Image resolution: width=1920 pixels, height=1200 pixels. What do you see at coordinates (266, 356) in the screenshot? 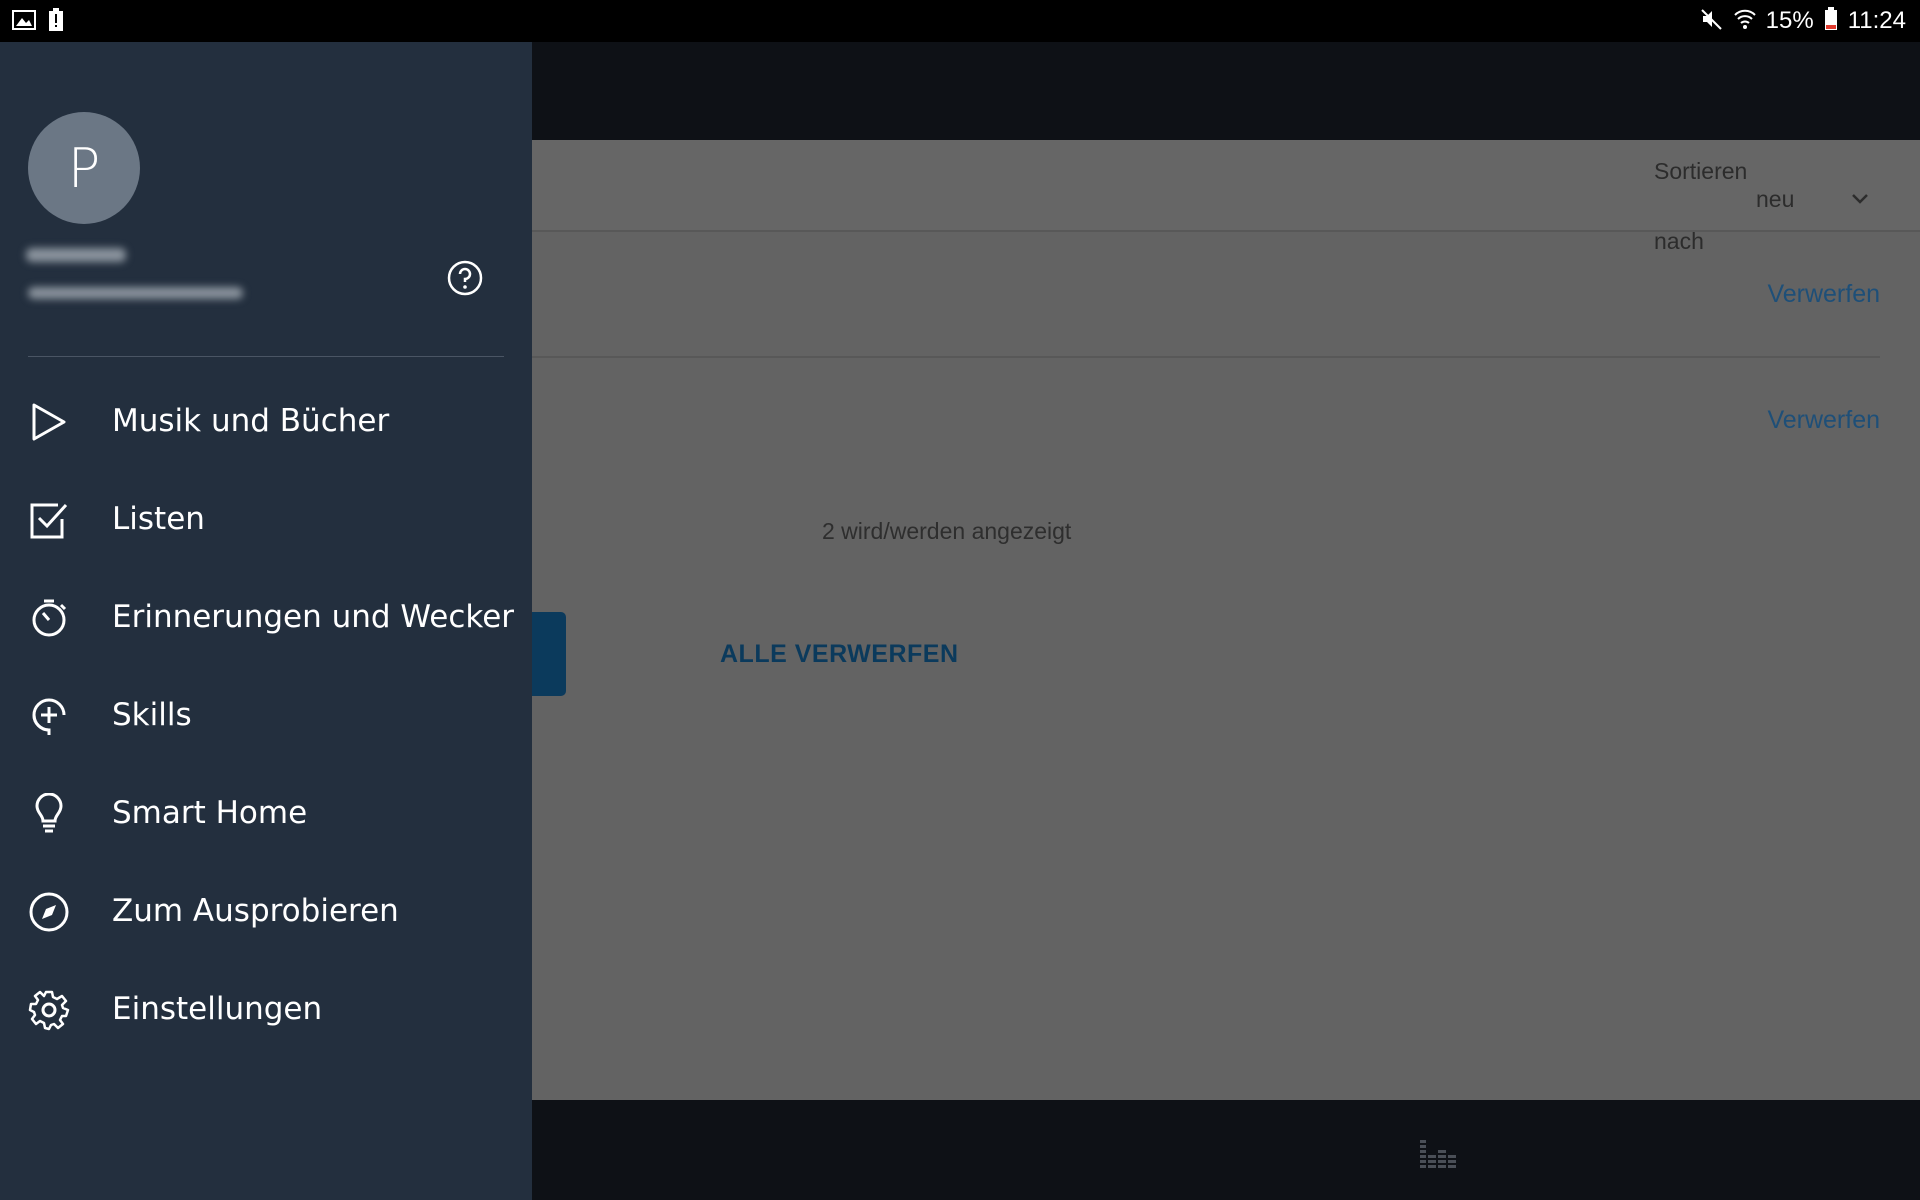
I see `divider` at bounding box center [266, 356].